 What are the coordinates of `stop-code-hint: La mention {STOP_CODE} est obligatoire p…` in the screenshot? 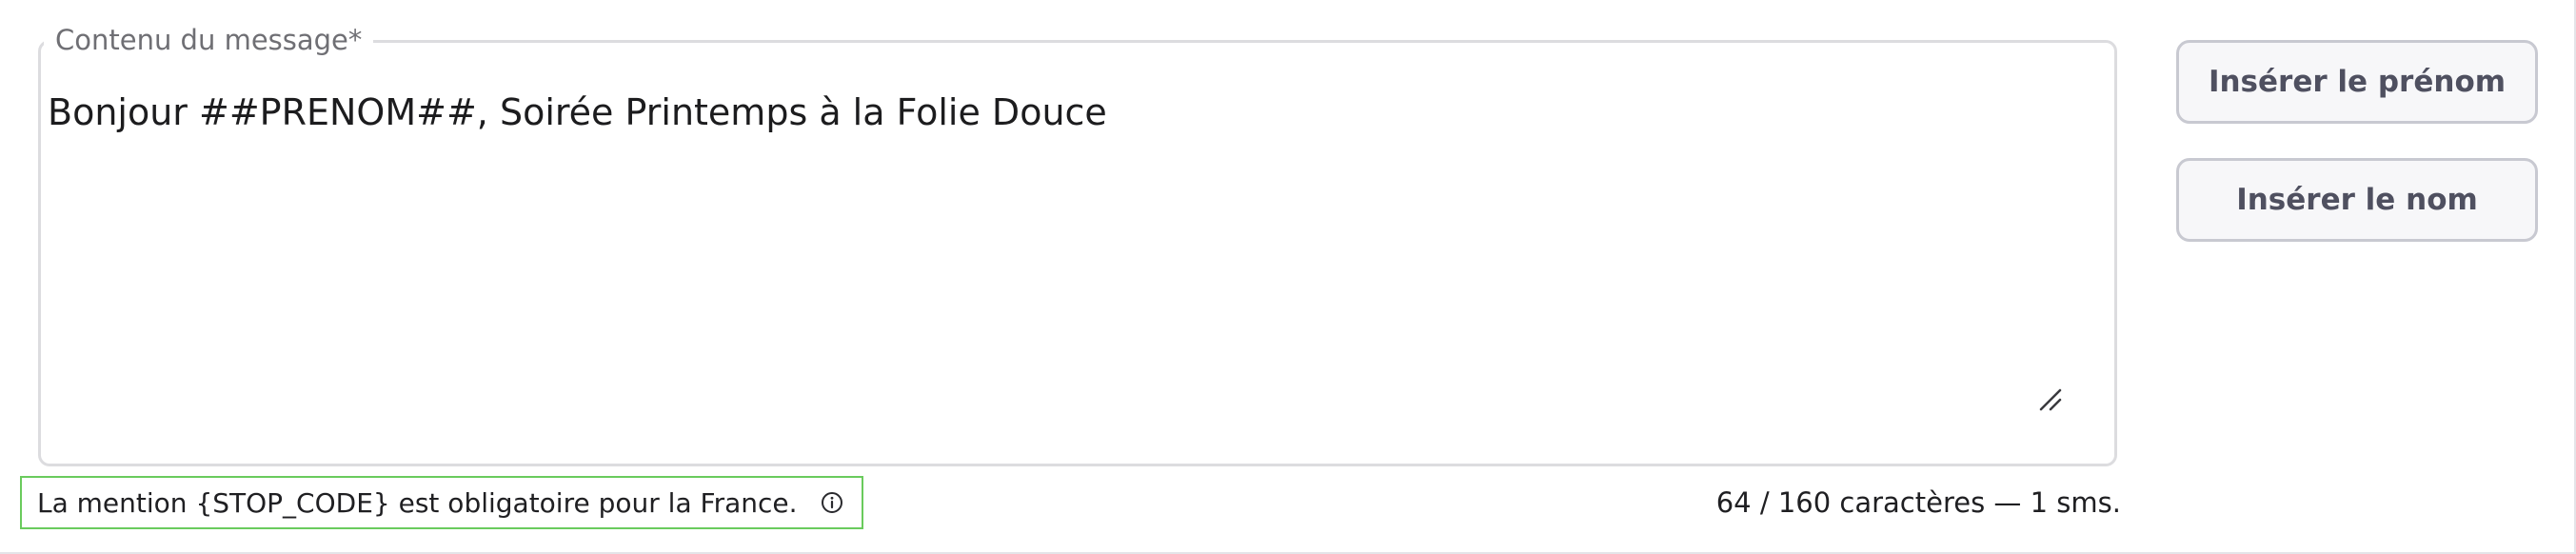 It's located at (441, 502).